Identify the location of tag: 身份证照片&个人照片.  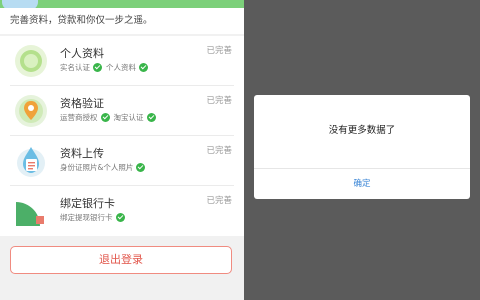
(103, 167).